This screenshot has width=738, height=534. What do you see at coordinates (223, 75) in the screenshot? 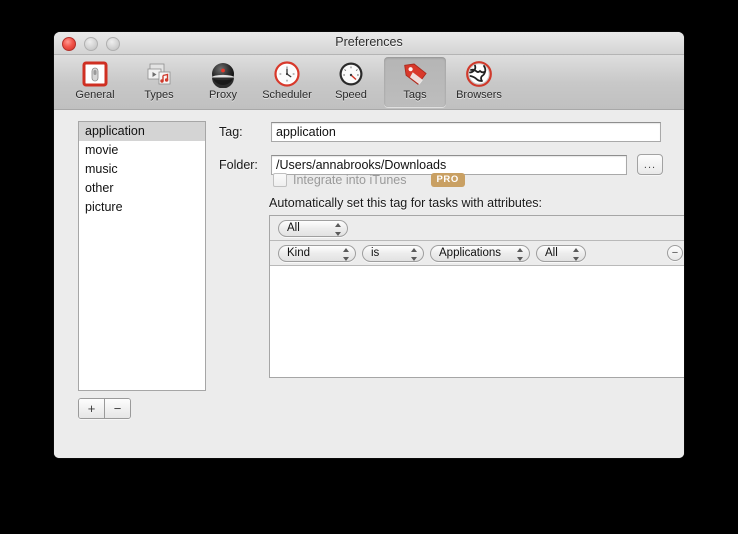
I see `proxy-icon` at bounding box center [223, 75].